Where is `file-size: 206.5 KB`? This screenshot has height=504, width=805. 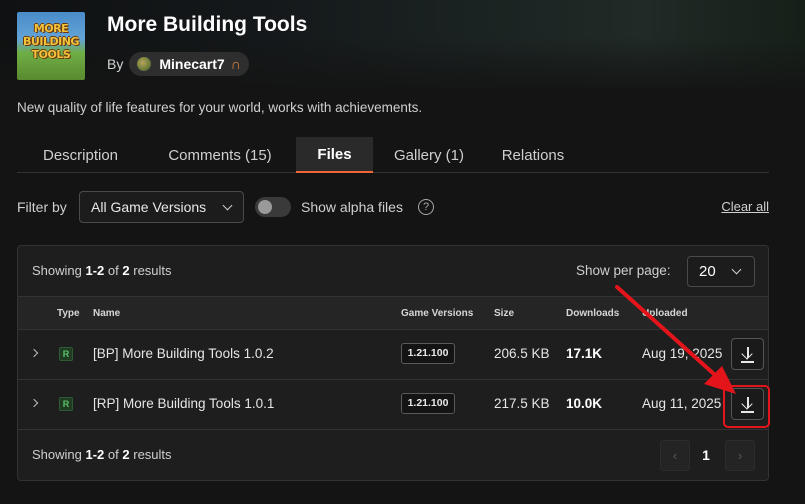
file-size: 206.5 KB is located at coordinates (522, 353).